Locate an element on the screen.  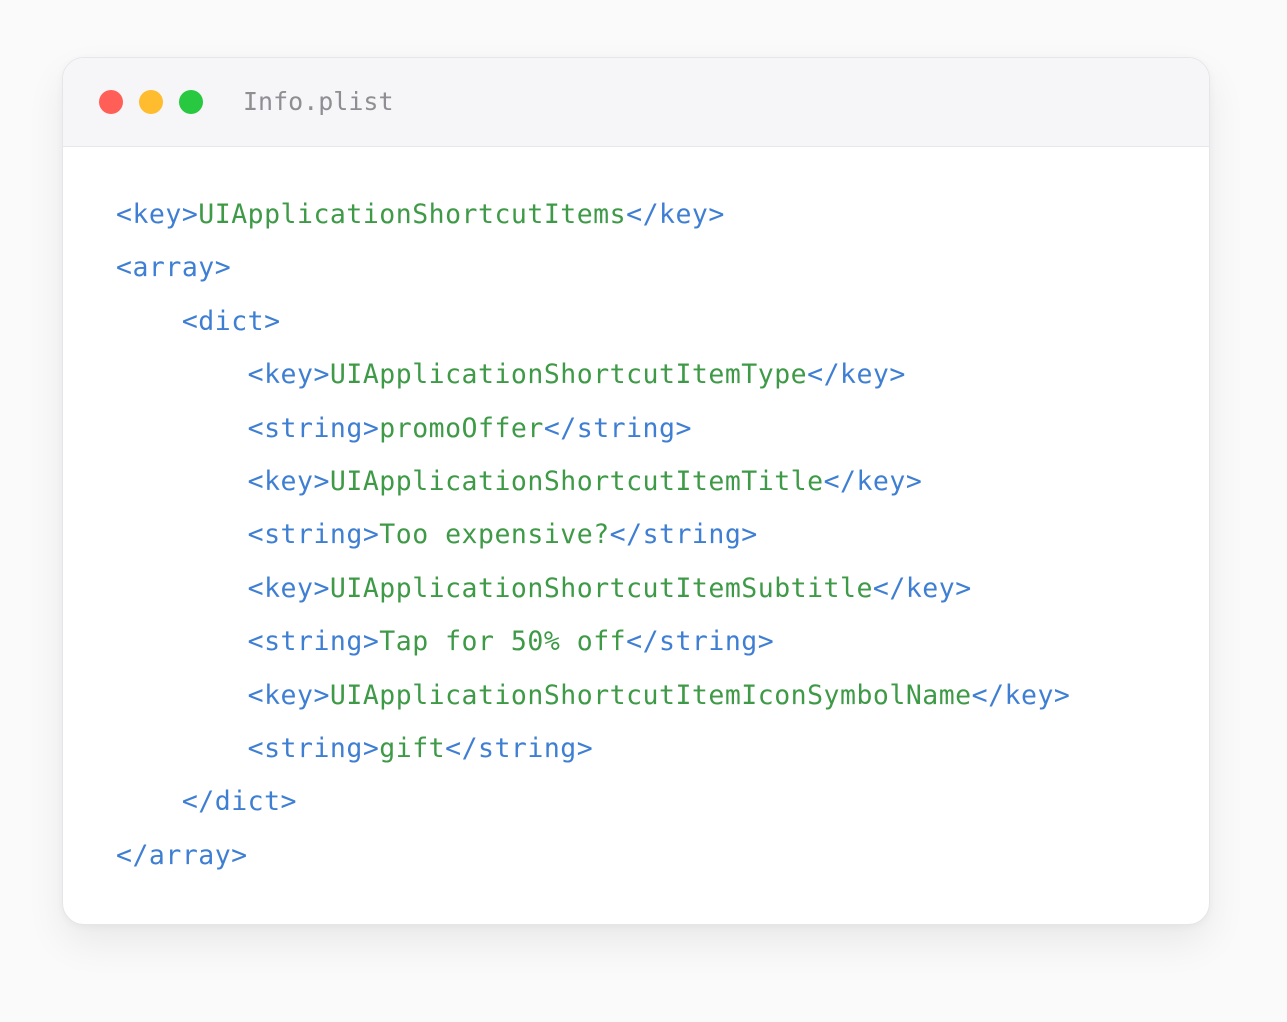
file-name: Info.plist is located at coordinates (318, 101).